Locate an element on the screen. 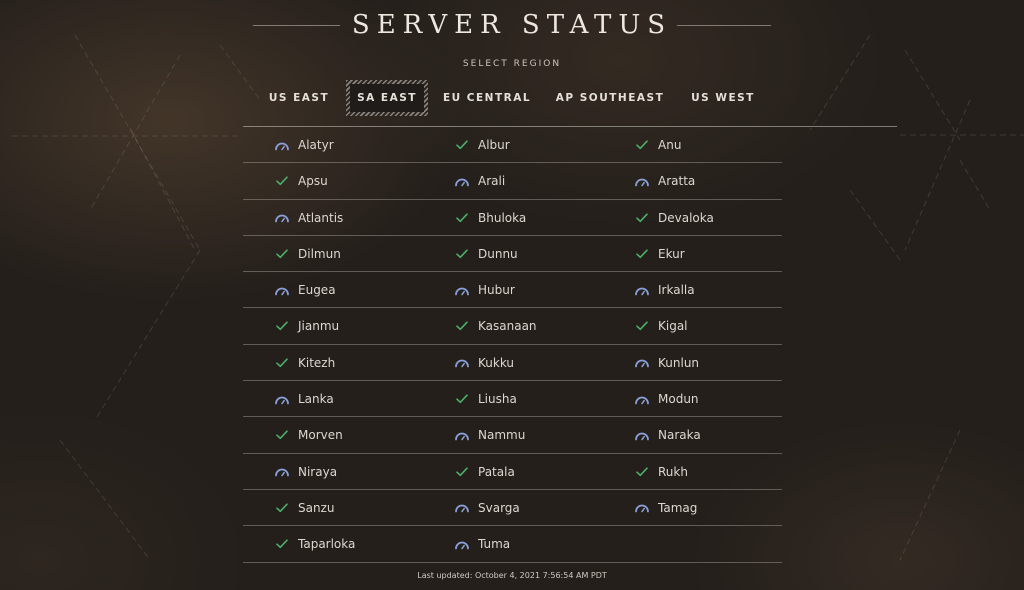  server-item: Arali is located at coordinates (479, 181).